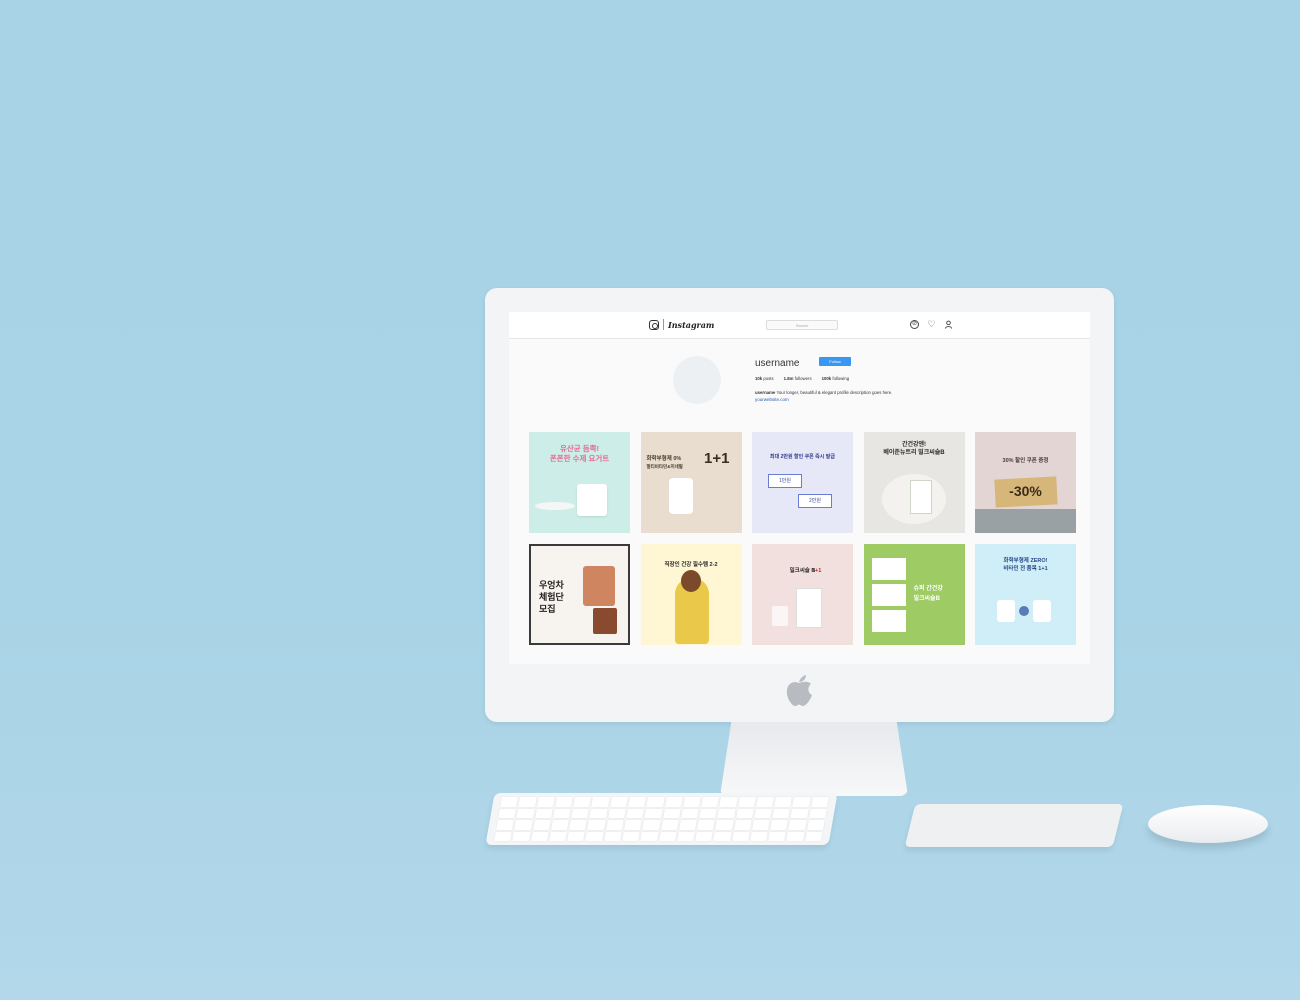 The height and width of the screenshot is (1000, 1300). Describe the element at coordinates (836, 378) in the screenshot. I see `following-stat: 100k following` at that location.